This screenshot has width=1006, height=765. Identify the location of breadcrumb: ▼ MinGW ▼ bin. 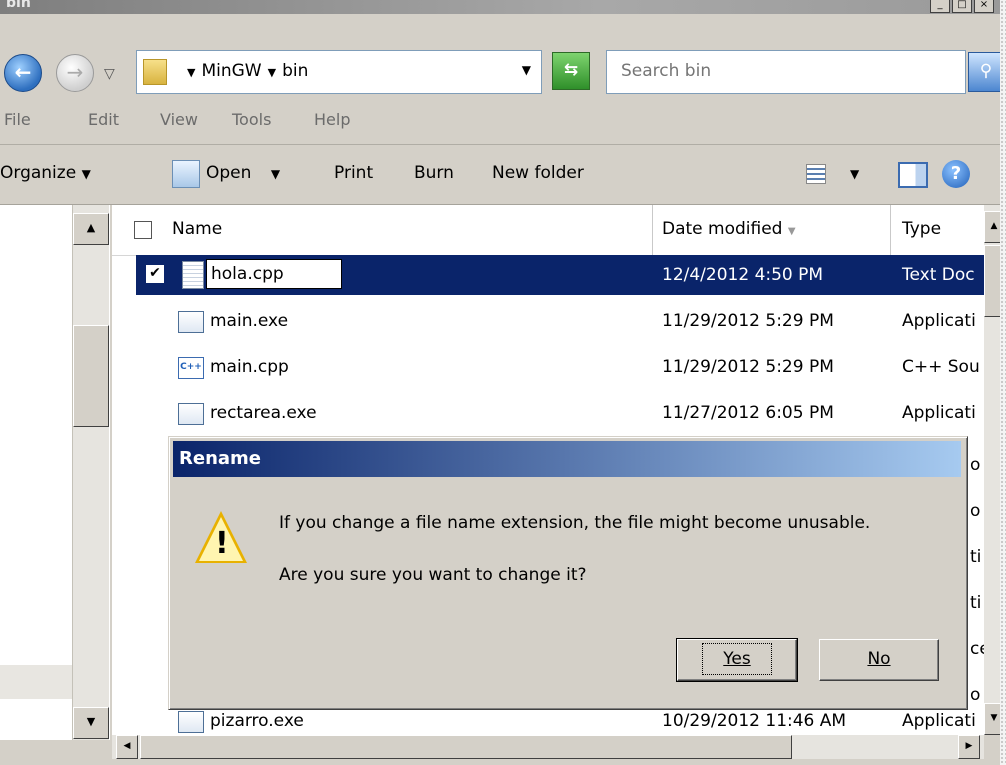
(244, 71).